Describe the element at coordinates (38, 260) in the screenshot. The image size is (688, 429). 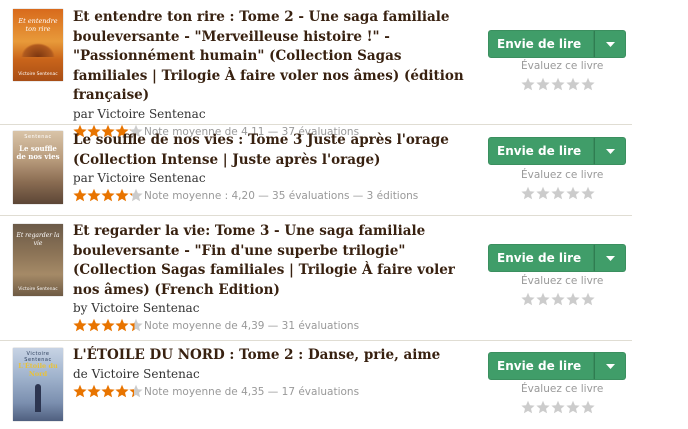
I see `book-cover: Et regarder la vie Victoire Sentenac` at that location.